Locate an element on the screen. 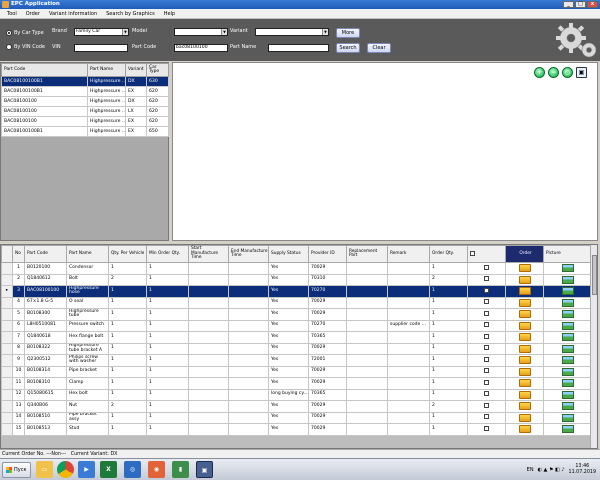 The width and height of the screenshot is (600, 480). table-row: BAC08100100 Highpressure ... EX 620 is located at coordinates (85, 121).